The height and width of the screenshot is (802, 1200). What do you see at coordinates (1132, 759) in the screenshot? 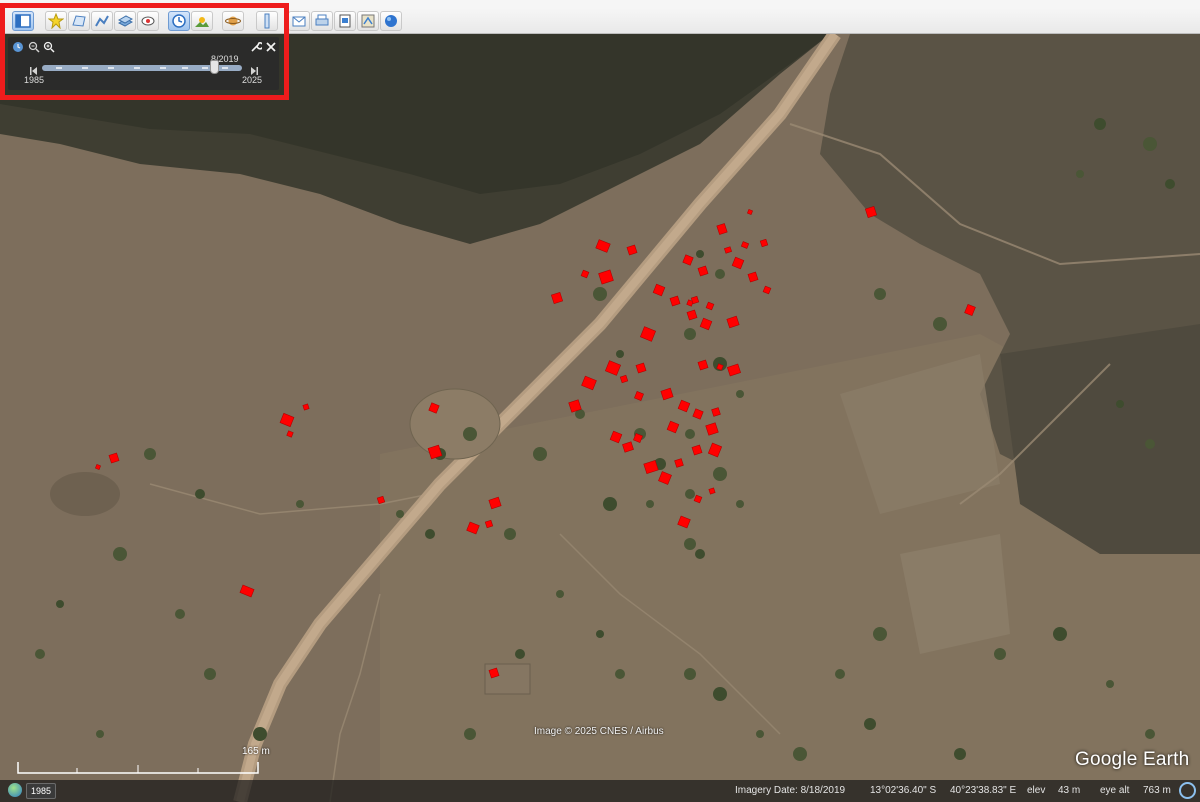
I see `google-earth-logo: Google Earth` at bounding box center [1132, 759].